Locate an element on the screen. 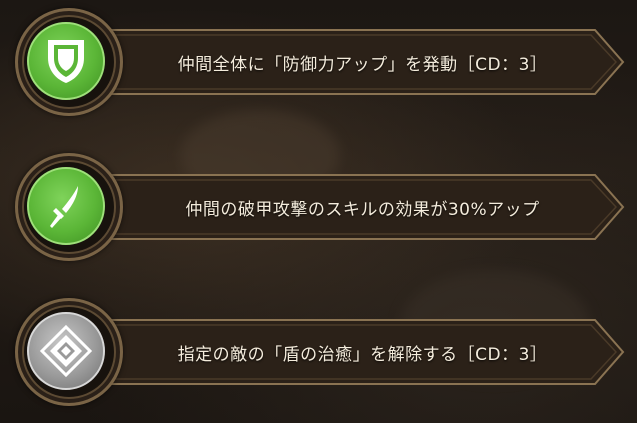 Image resolution: width=637 pixels, height=423 pixels. skill-description: 指定の敵の「盾の治癒」を解除する［CD：3］ is located at coordinates (362, 354).